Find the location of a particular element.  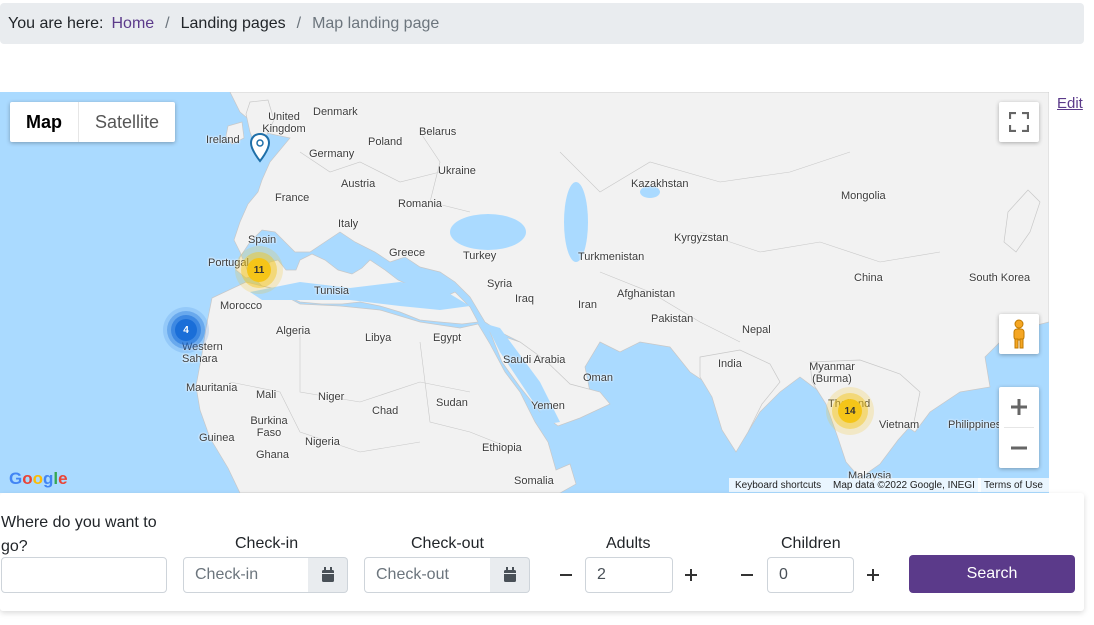

country-label: Tunisia is located at coordinates (332, 291).